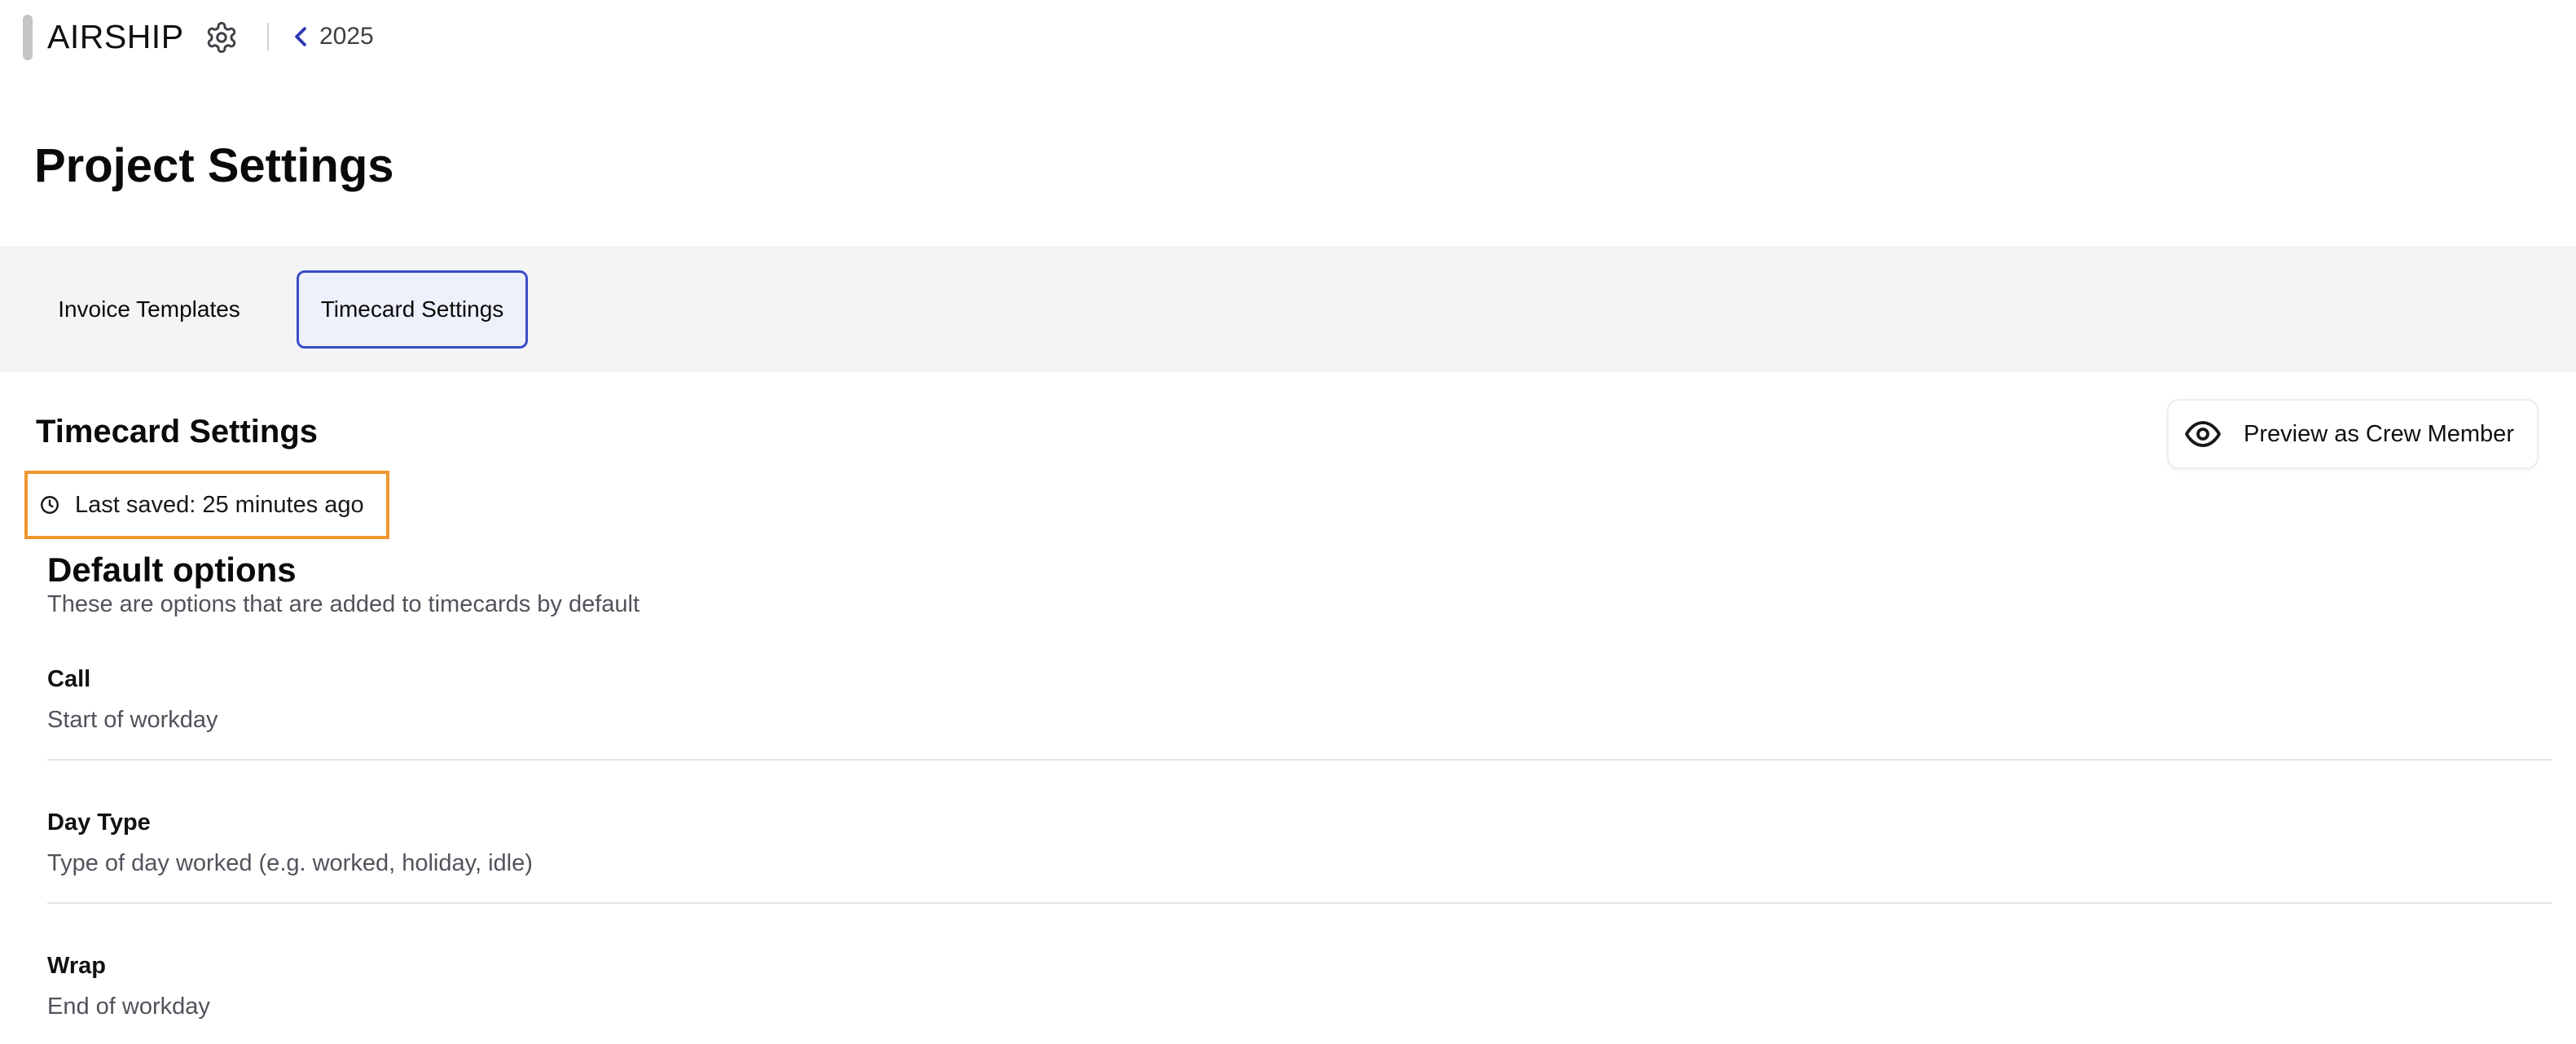  I want to click on brand-logo: AIRSHIP, so click(115, 36).